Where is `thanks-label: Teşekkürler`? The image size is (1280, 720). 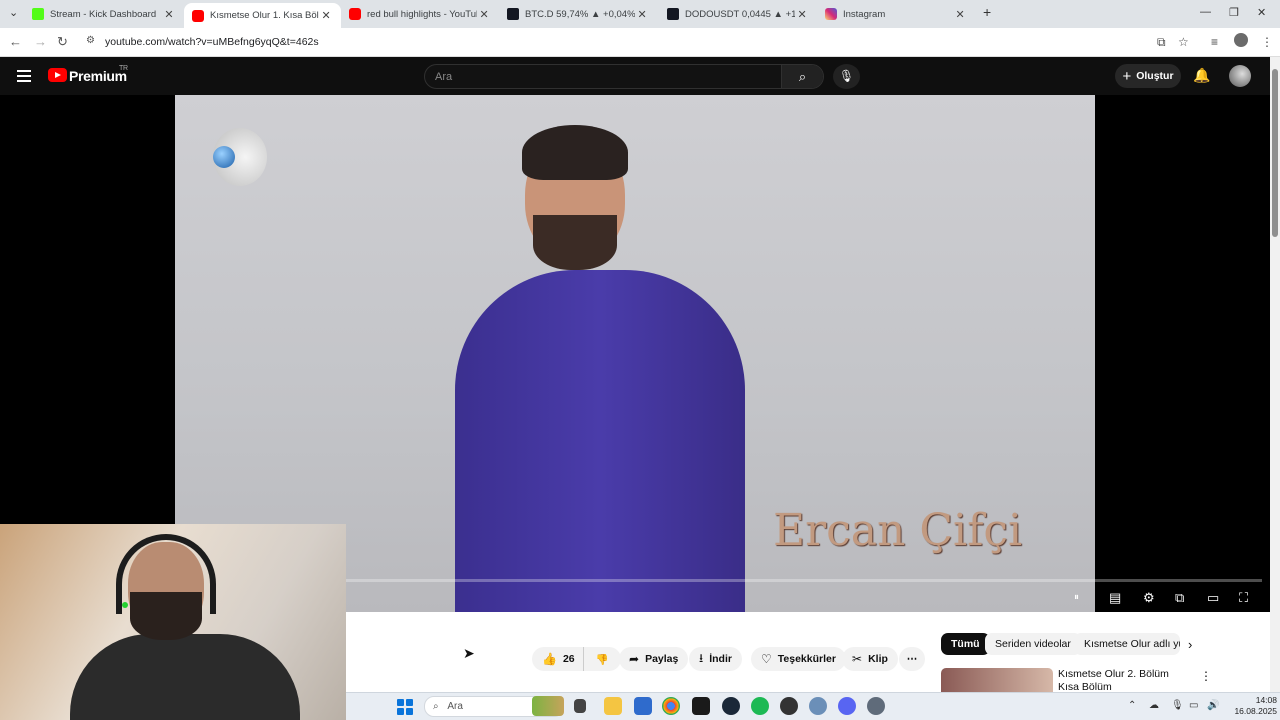
thanks-label: Teşekkürler is located at coordinates (806, 659).